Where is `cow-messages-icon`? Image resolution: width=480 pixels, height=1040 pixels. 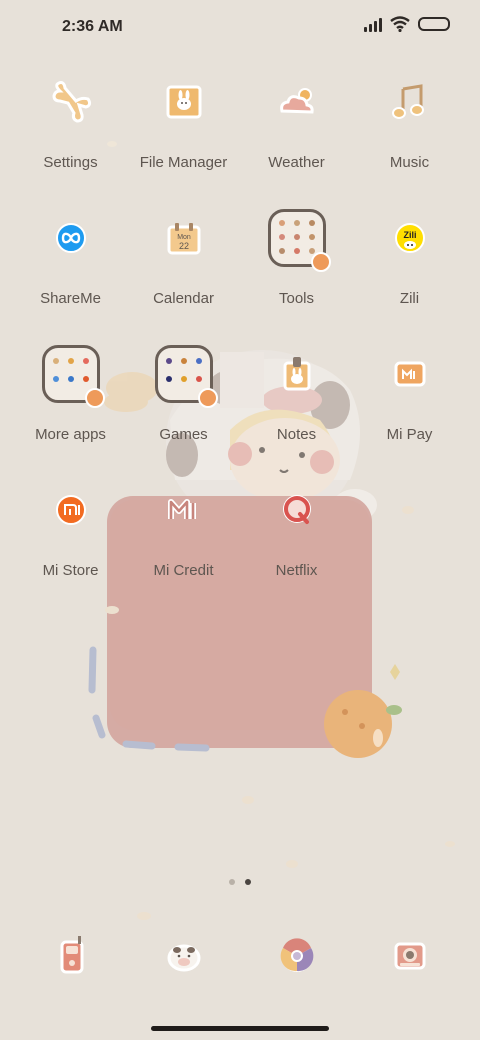
cow-messages-icon is located at coordinates (183, 958).